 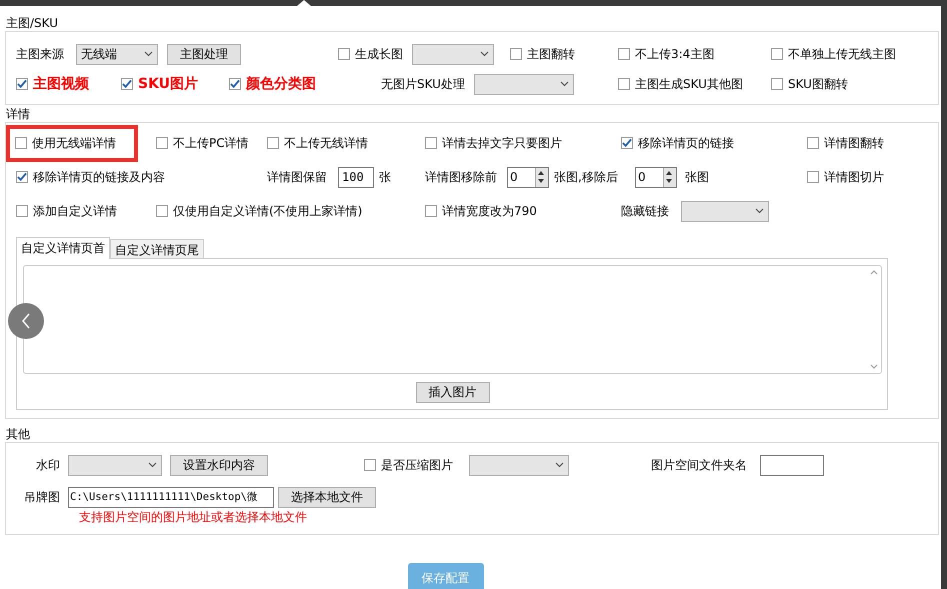 I want to click on input-field: 100, so click(x=356, y=177).